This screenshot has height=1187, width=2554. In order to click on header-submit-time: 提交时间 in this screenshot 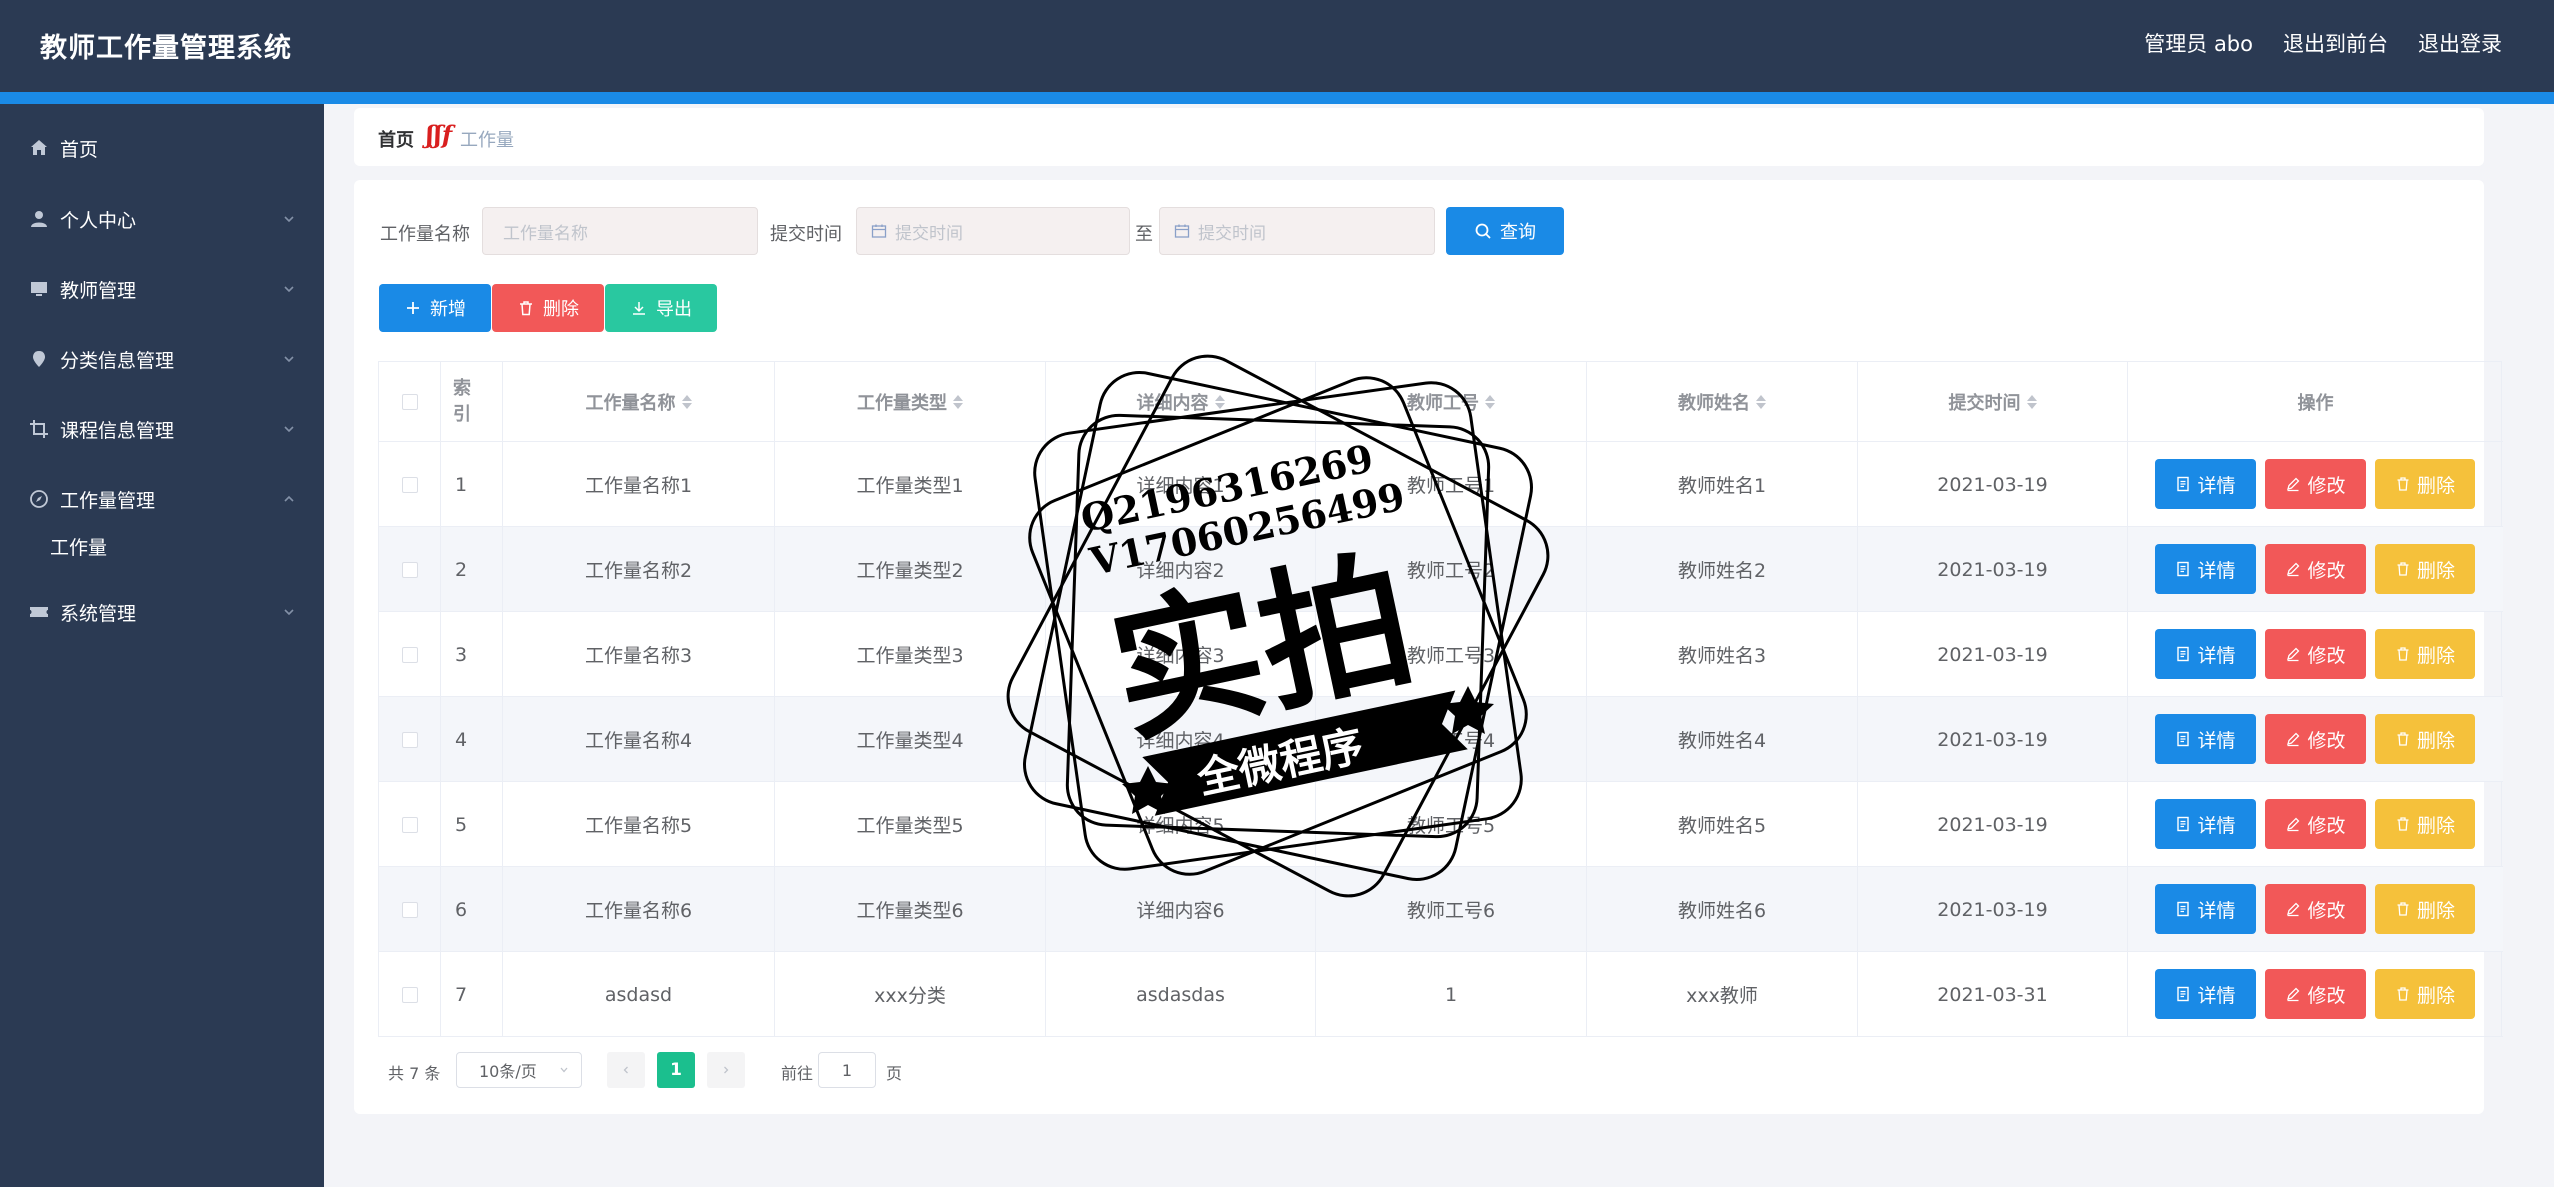, I will do `click(1993, 402)`.